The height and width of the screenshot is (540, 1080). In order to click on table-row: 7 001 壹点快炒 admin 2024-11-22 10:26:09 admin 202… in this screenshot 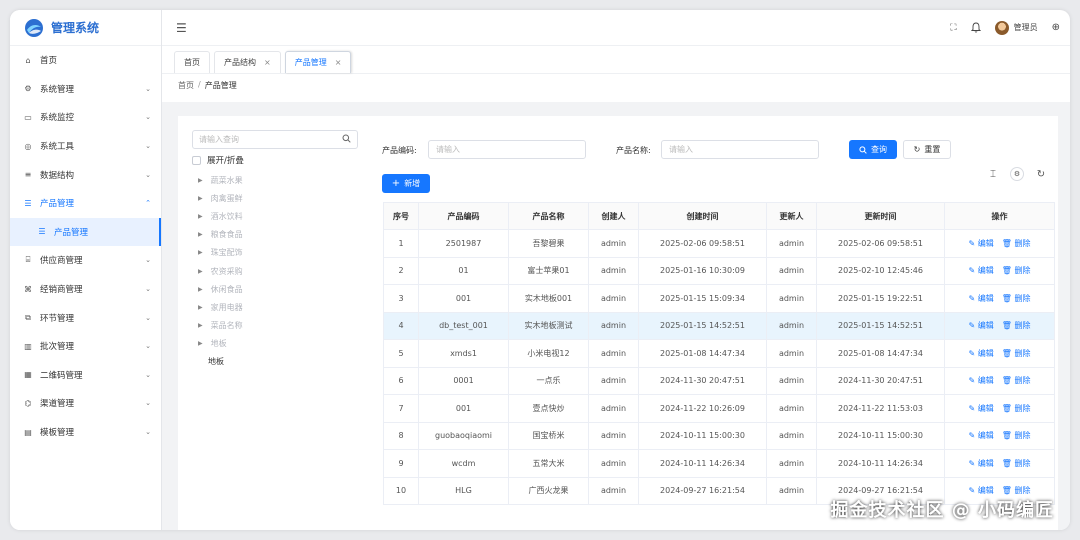, I will do `click(719, 408)`.